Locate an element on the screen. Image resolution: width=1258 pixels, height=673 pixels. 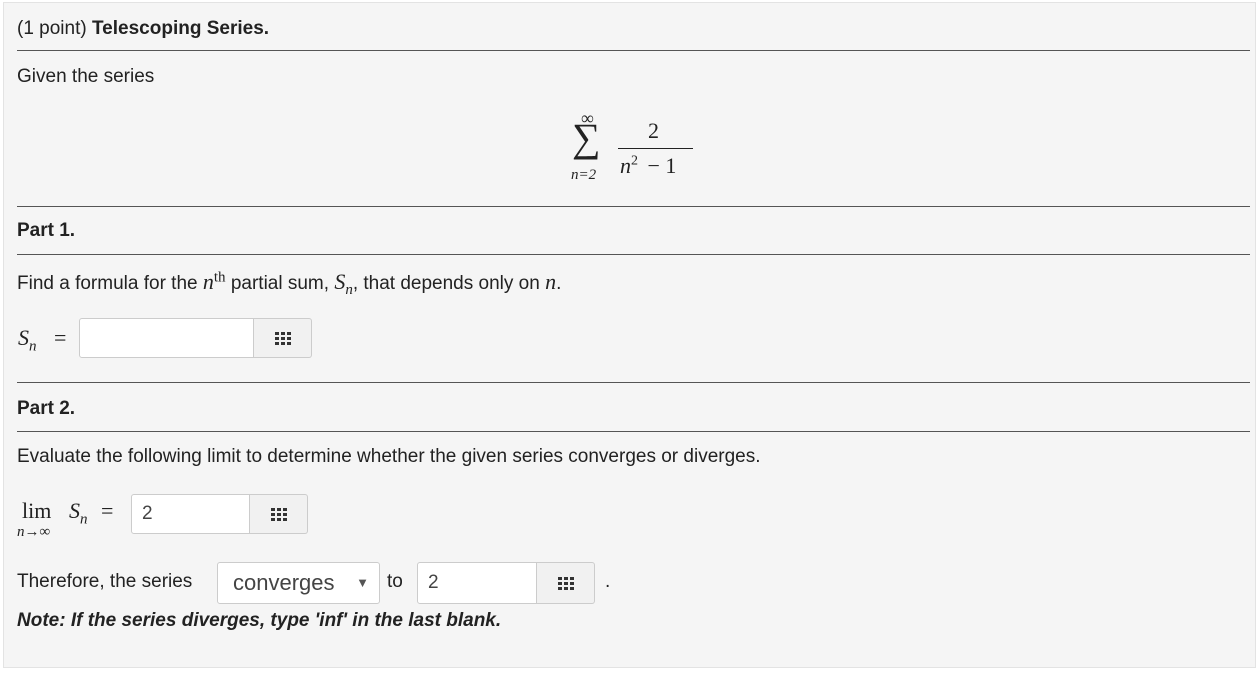
summation-symbol: ∑ is located at coordinates (586, 137).